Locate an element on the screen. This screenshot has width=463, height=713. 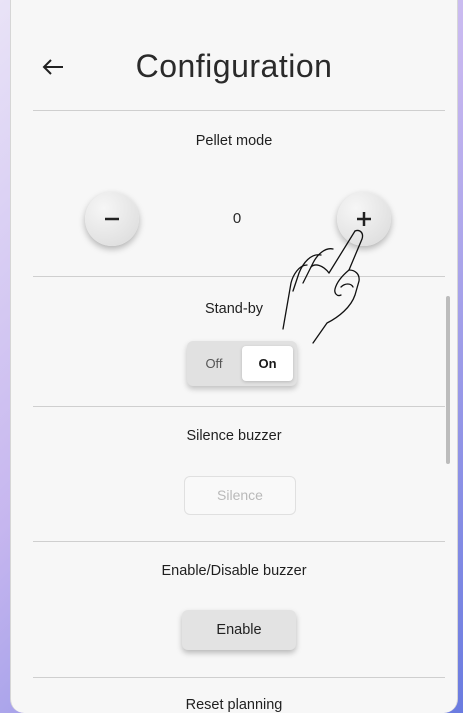
decrement-button is located at coordinates (112, 219).